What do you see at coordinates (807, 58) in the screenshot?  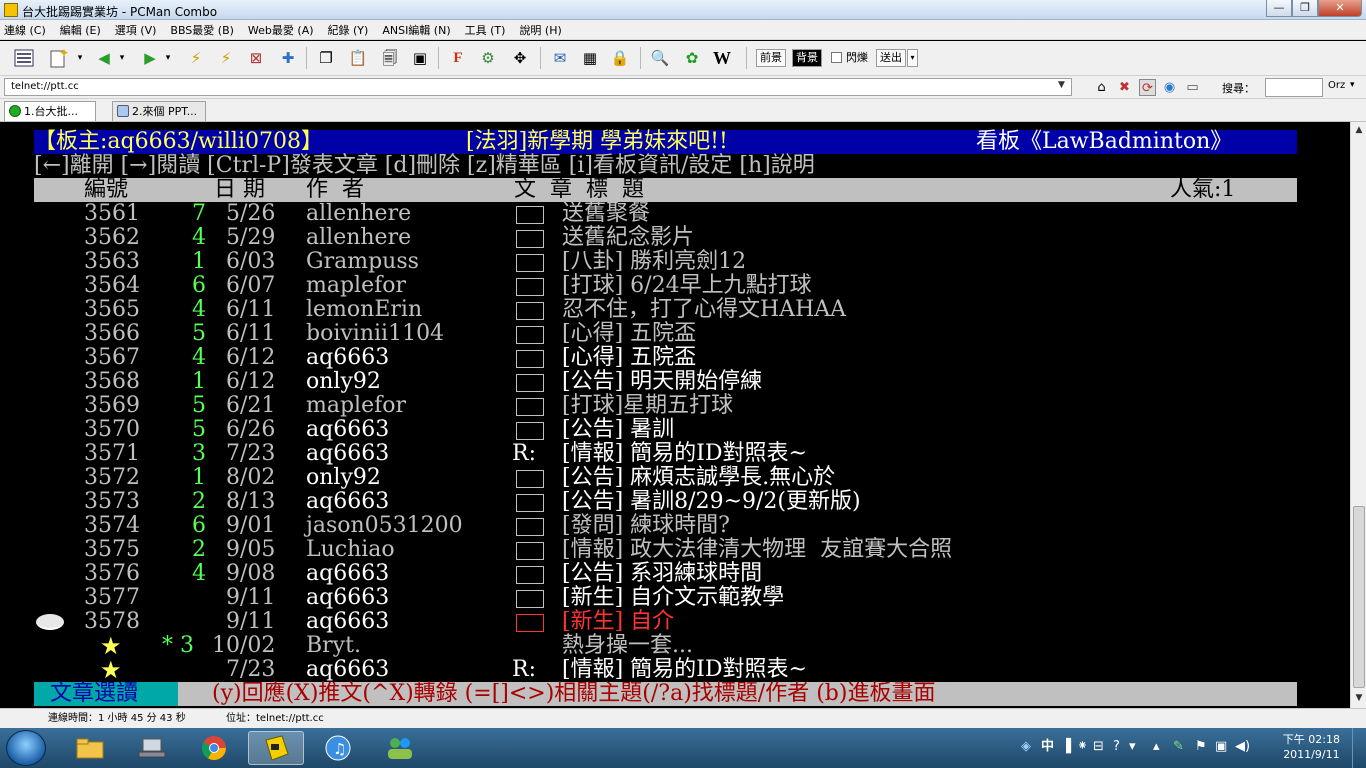 I see `background-color-button: 背景` at bounding box center [807, 58].